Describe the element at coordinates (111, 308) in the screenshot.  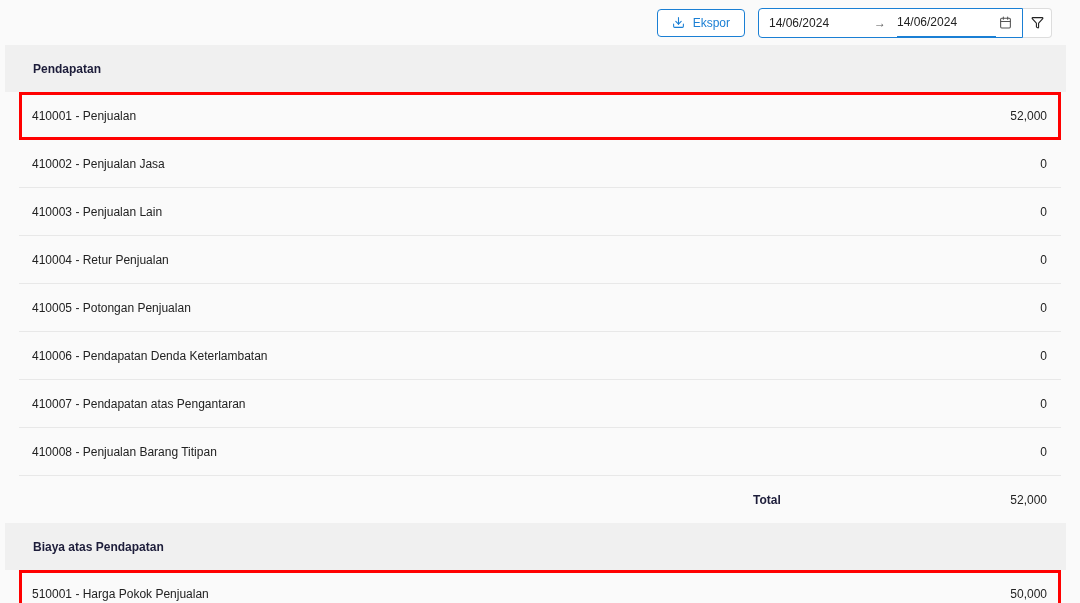
I see `account-name: 410005 - Potongan Penjualan` at that location.